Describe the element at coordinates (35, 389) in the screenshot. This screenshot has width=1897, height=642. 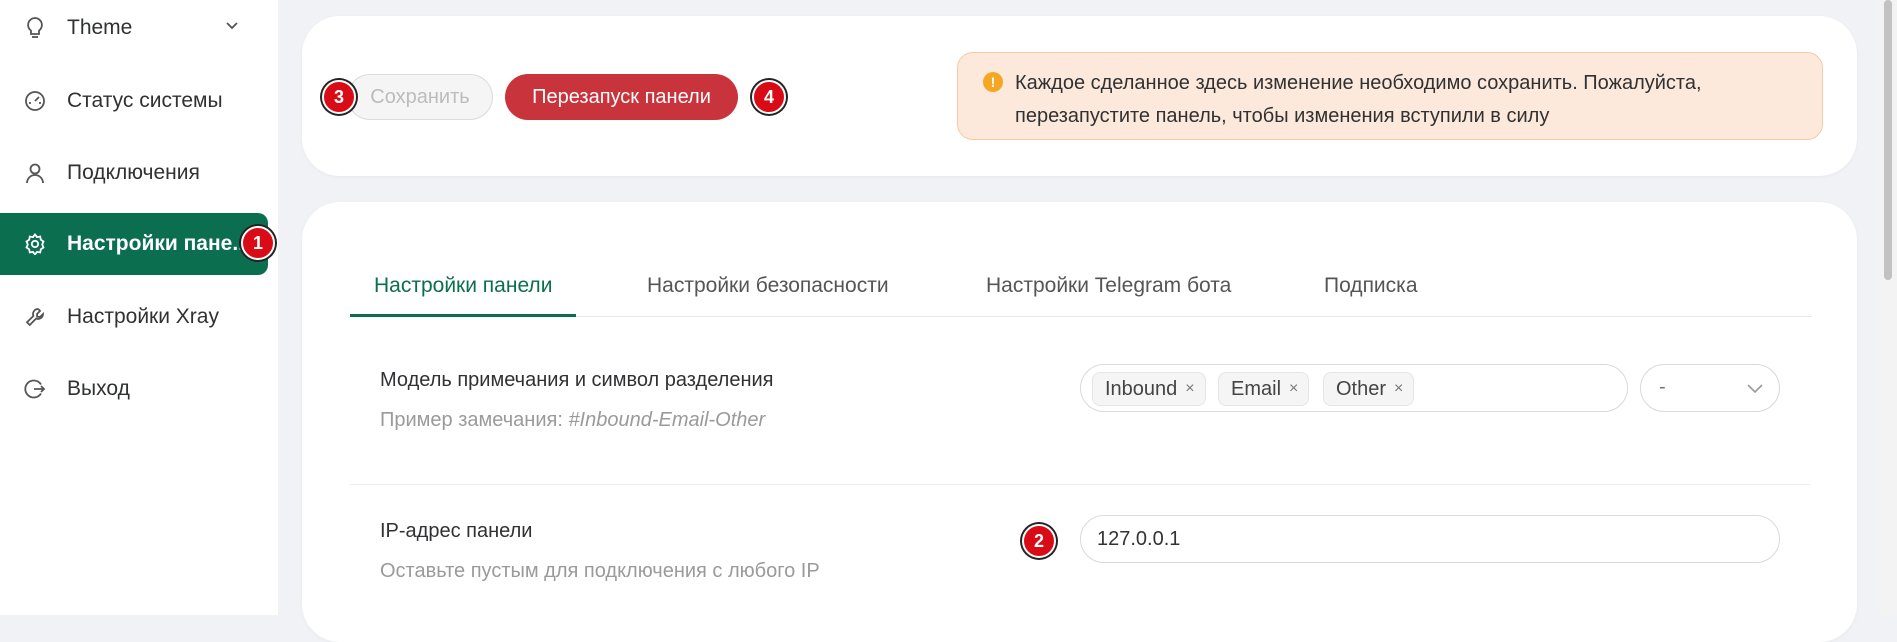
I see `logout-icon` at that location.